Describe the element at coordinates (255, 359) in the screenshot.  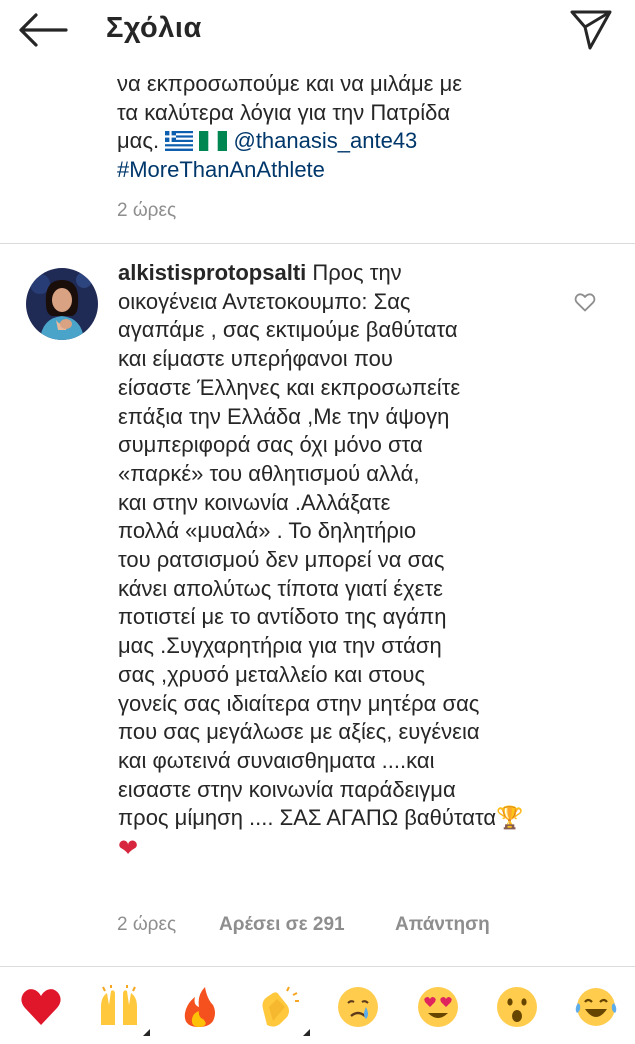
I see `comment-line: και είμαστε υπερήφανοι που` at that location.